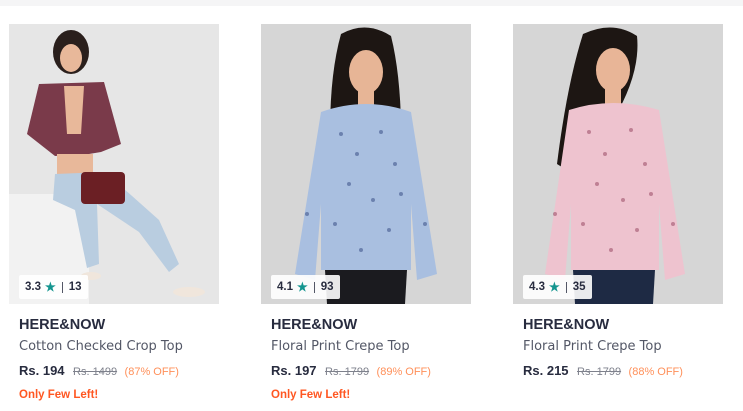 This screenshot has height=411, width=743. I want to click on product-price: Rs. 215, so click(546, 370).